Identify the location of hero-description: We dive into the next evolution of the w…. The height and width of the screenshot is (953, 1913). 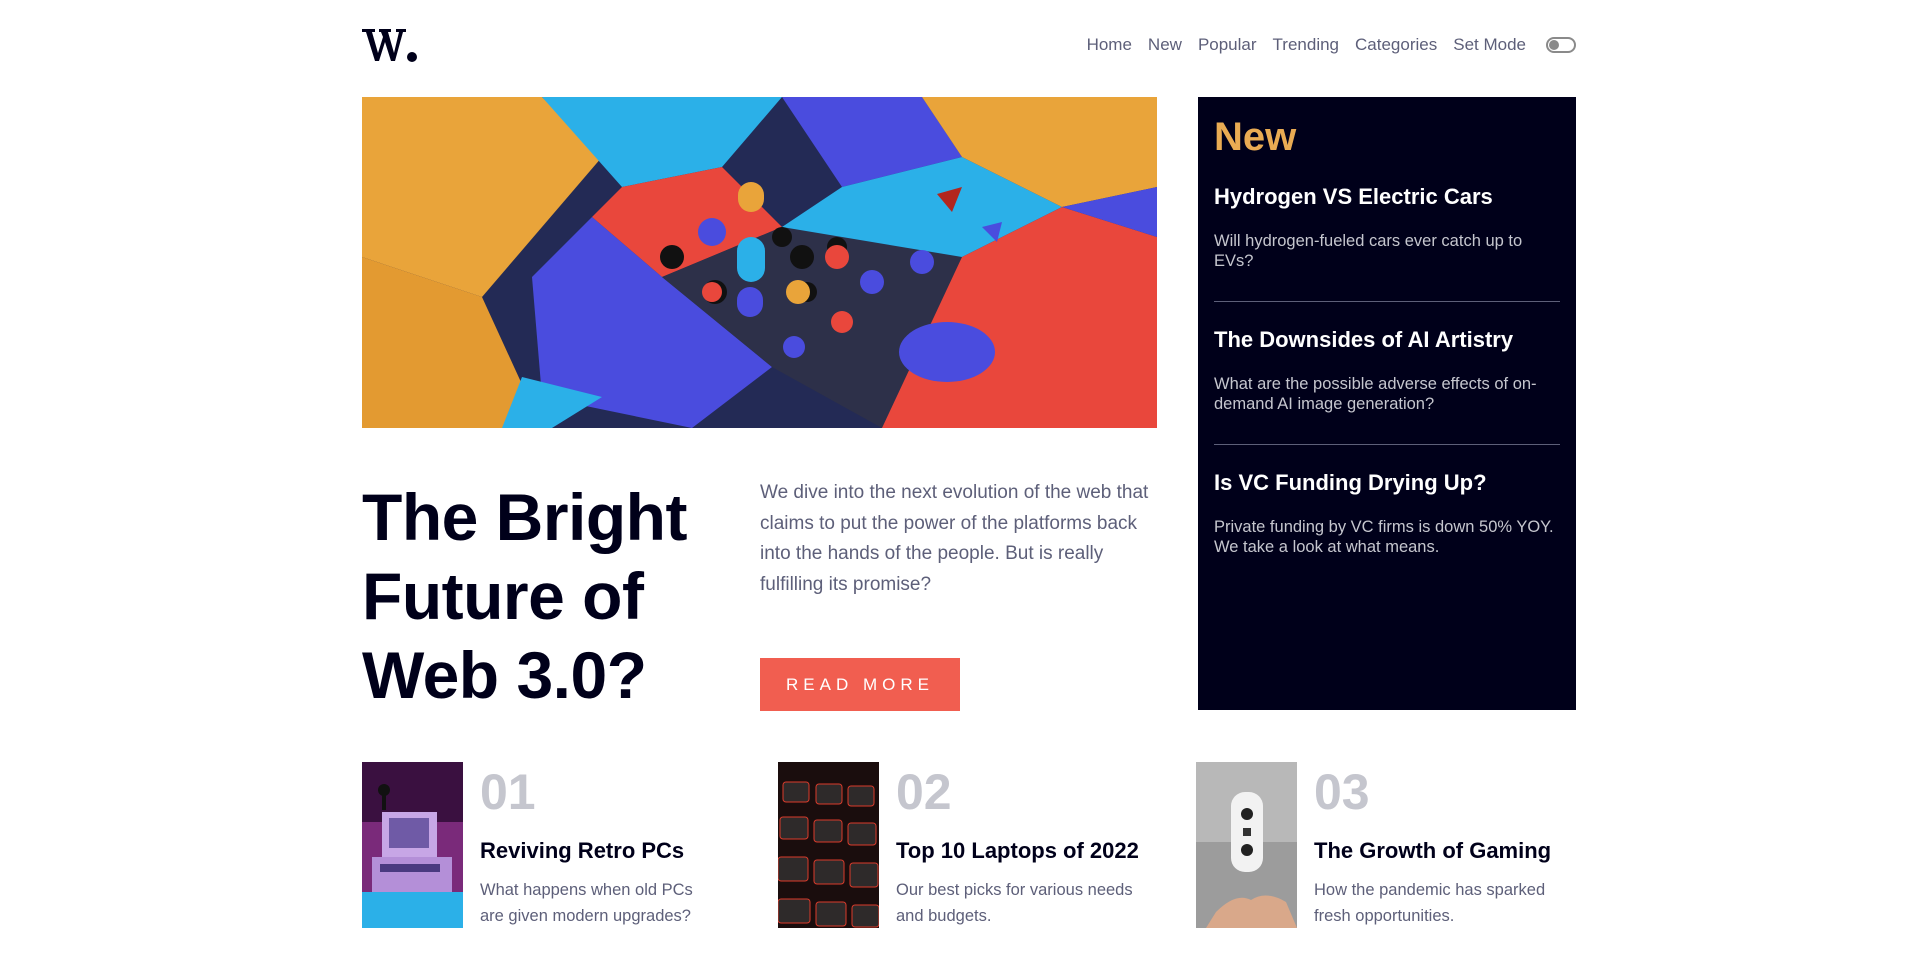
(954, 538).